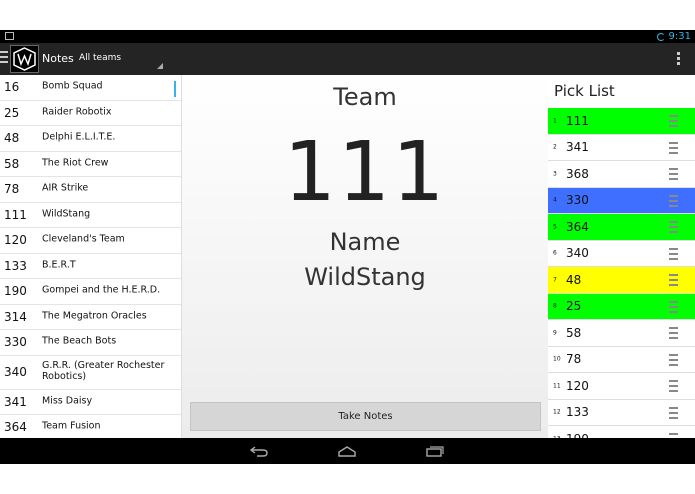  I want to click on pick-rank: 3, so click(555, 174).